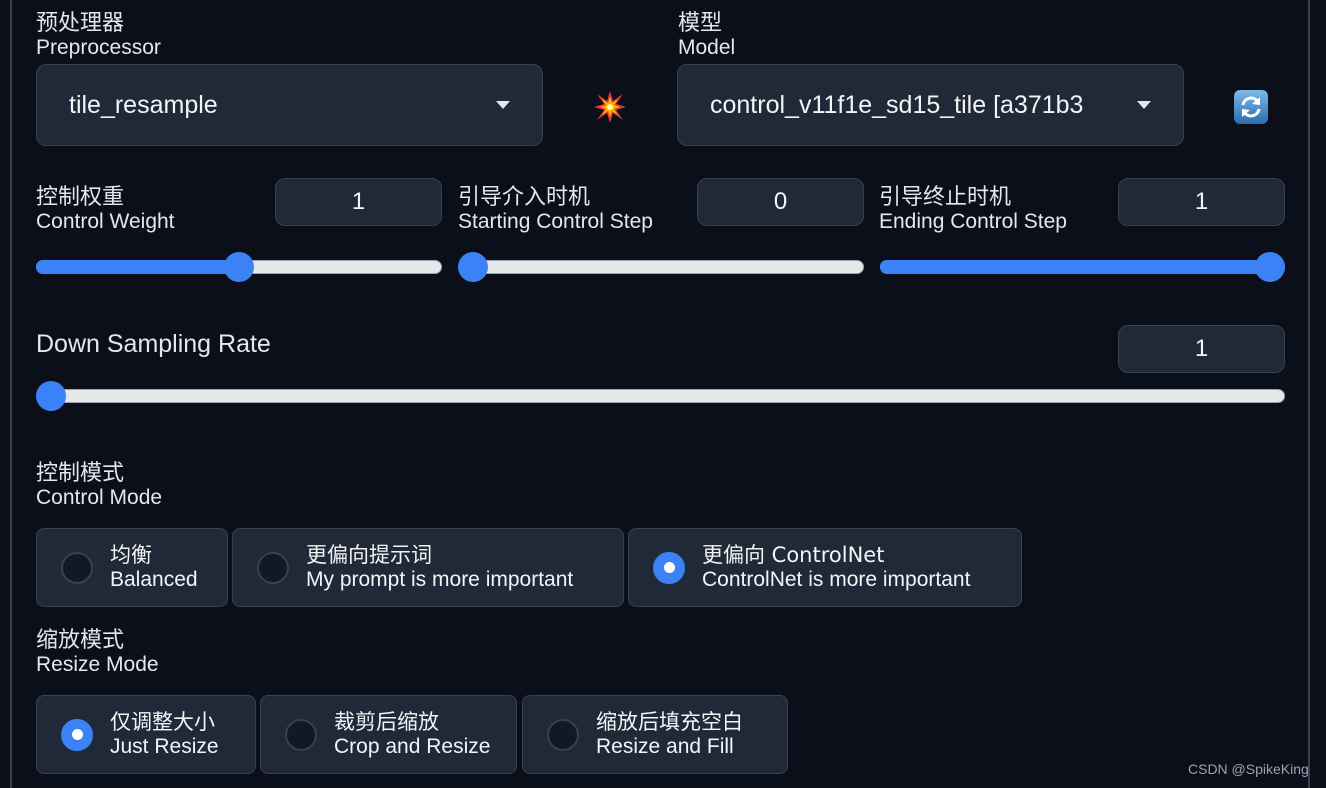  Describe the element at coordinates (440, 579) in the screenshot. I see `radio-label-en: My prompt is more important` at that location.